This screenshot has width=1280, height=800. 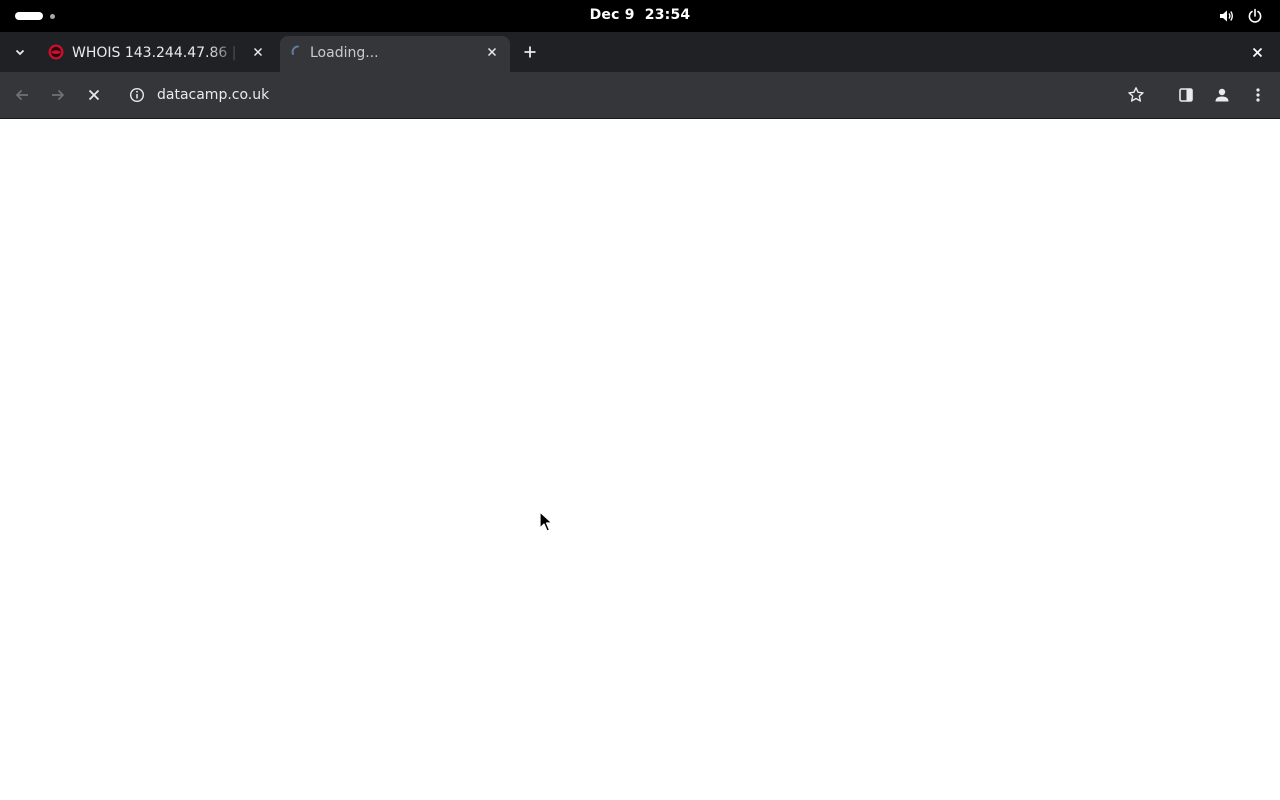 I want to click on stop-loading-icon, so click(x=94, y=95).